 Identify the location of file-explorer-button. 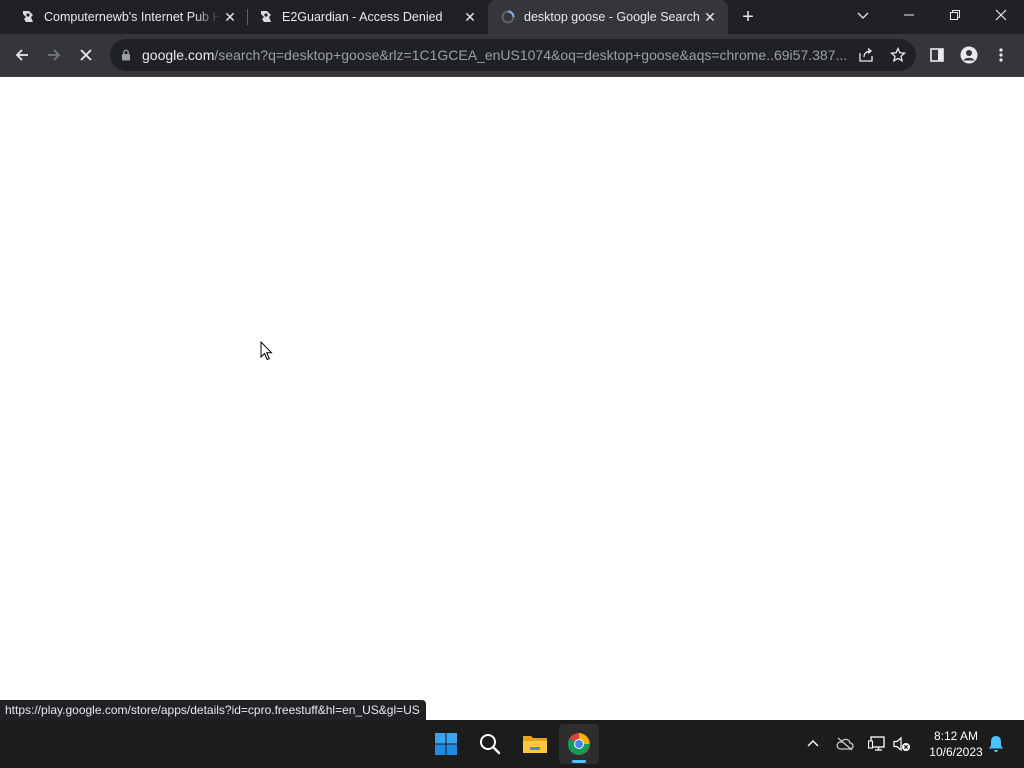
(535, 744).